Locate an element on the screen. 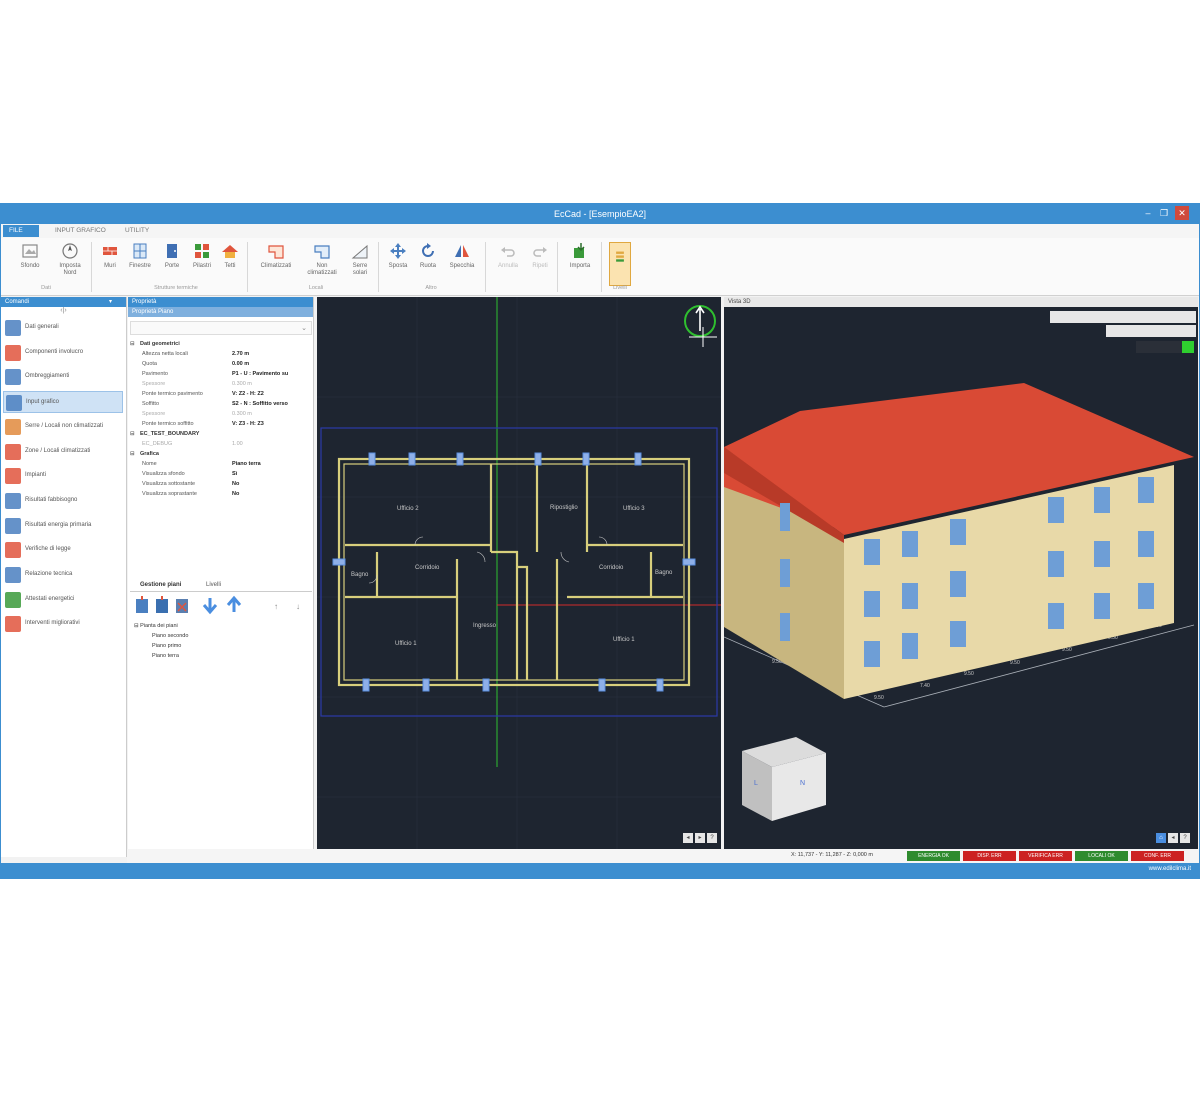 This screenshot has width=1200, height=1095. property-section: Dati geometrici ⊟ is located at coordinates (221, 346).